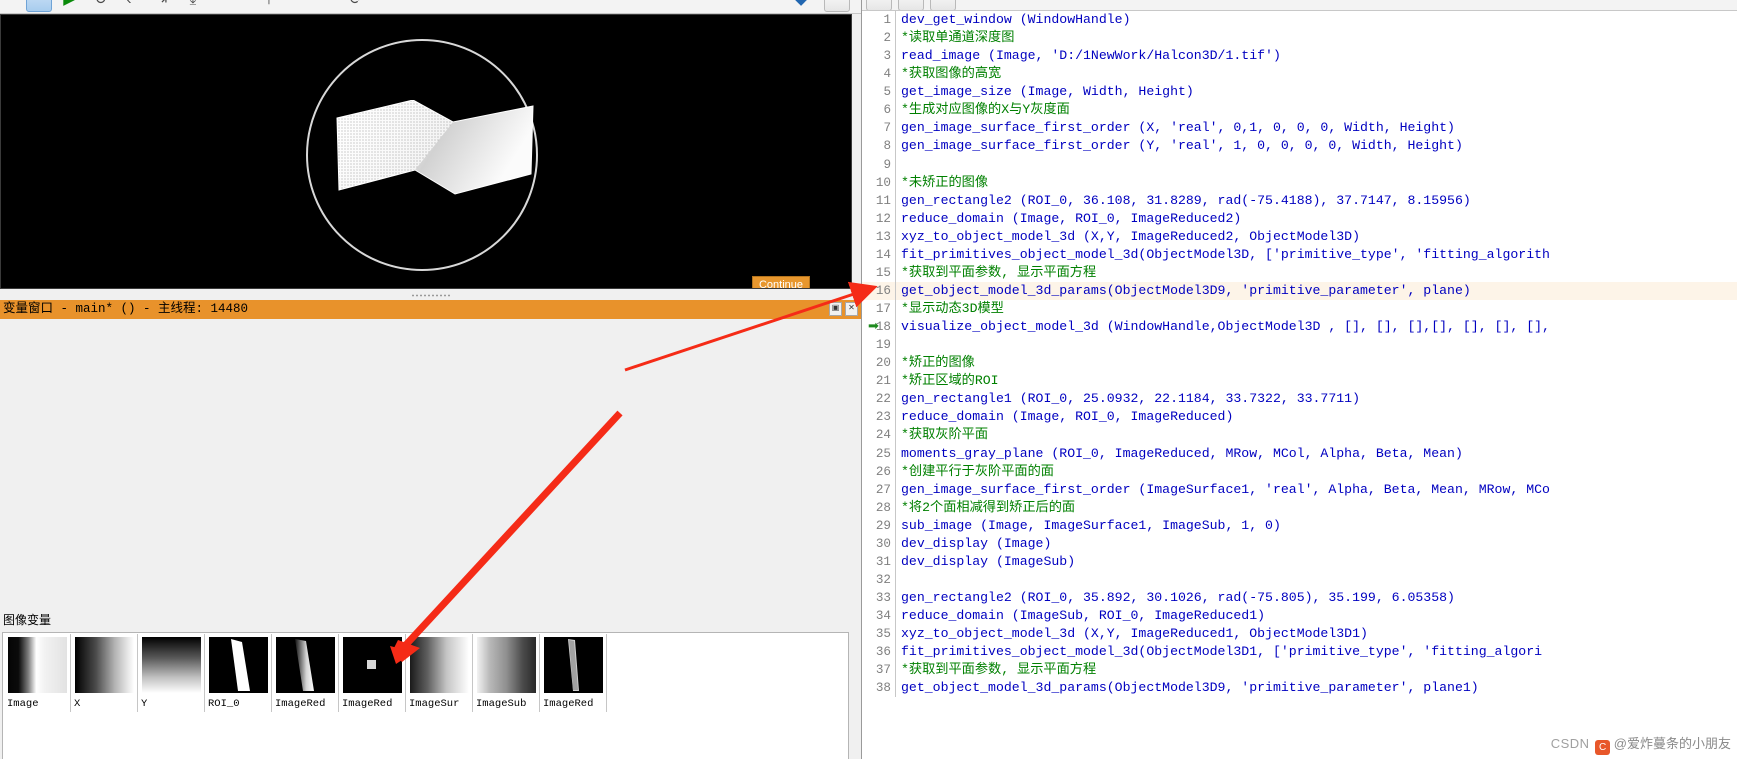  I want to click on line-number: 27, so click(879, 489).